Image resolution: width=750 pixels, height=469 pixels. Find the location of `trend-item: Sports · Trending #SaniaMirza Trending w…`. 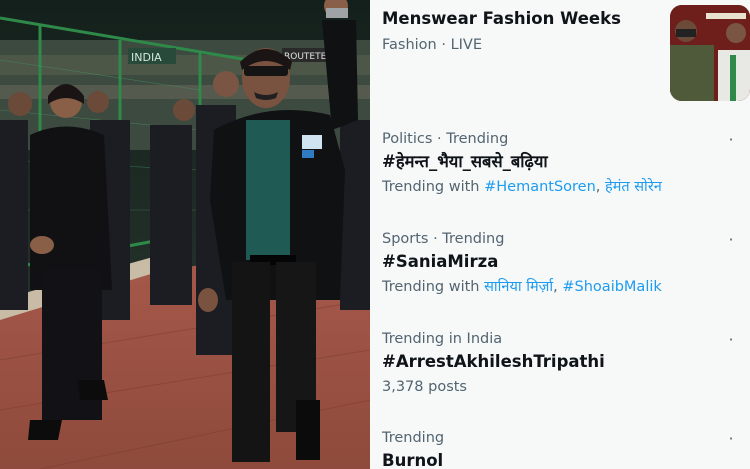

trend-item: Sports · Trending #SaniaMirza Trending w… is located at coordinates (559, 263).